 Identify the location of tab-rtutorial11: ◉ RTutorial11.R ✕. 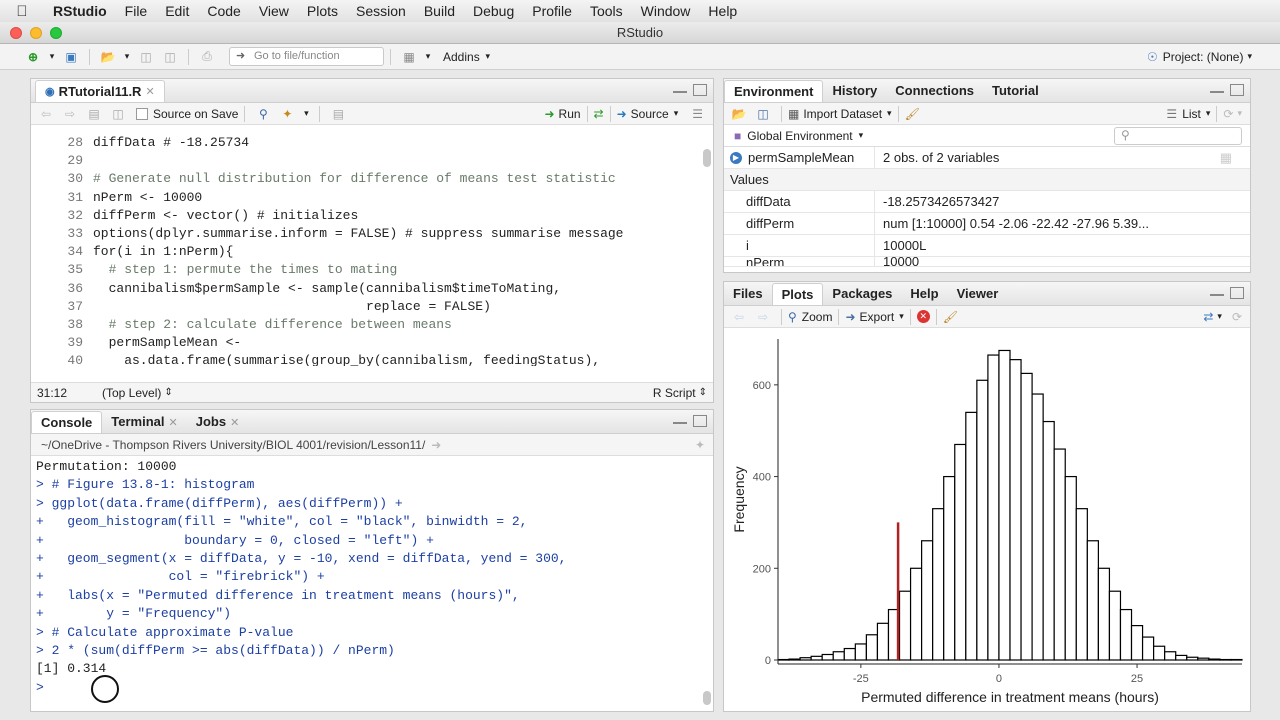
(100, 91).